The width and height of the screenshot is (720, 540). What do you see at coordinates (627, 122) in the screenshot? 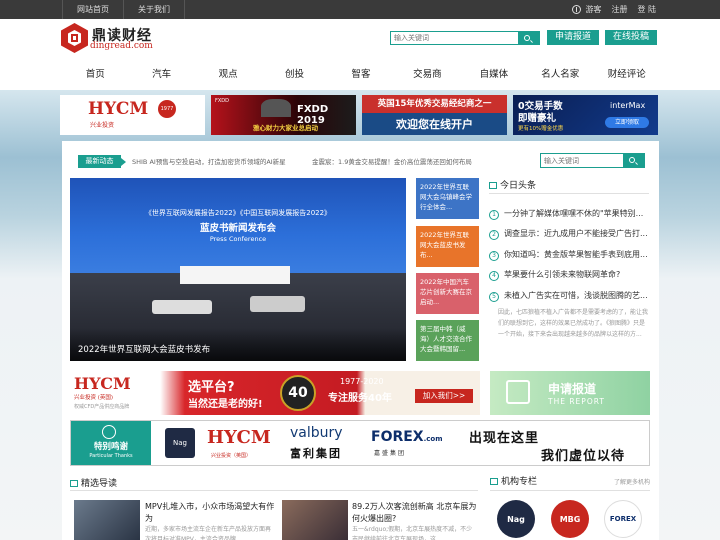
I see `intermax-claim-button: 立即领取` at bounding box center [627, 122].